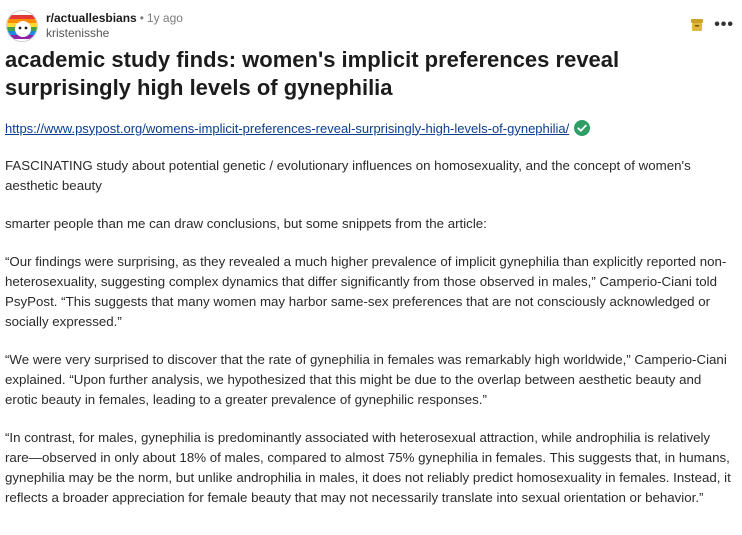  Describe the element at coordinates (582, 128) in the screenshot. I see `verified-check-icon` at that location.